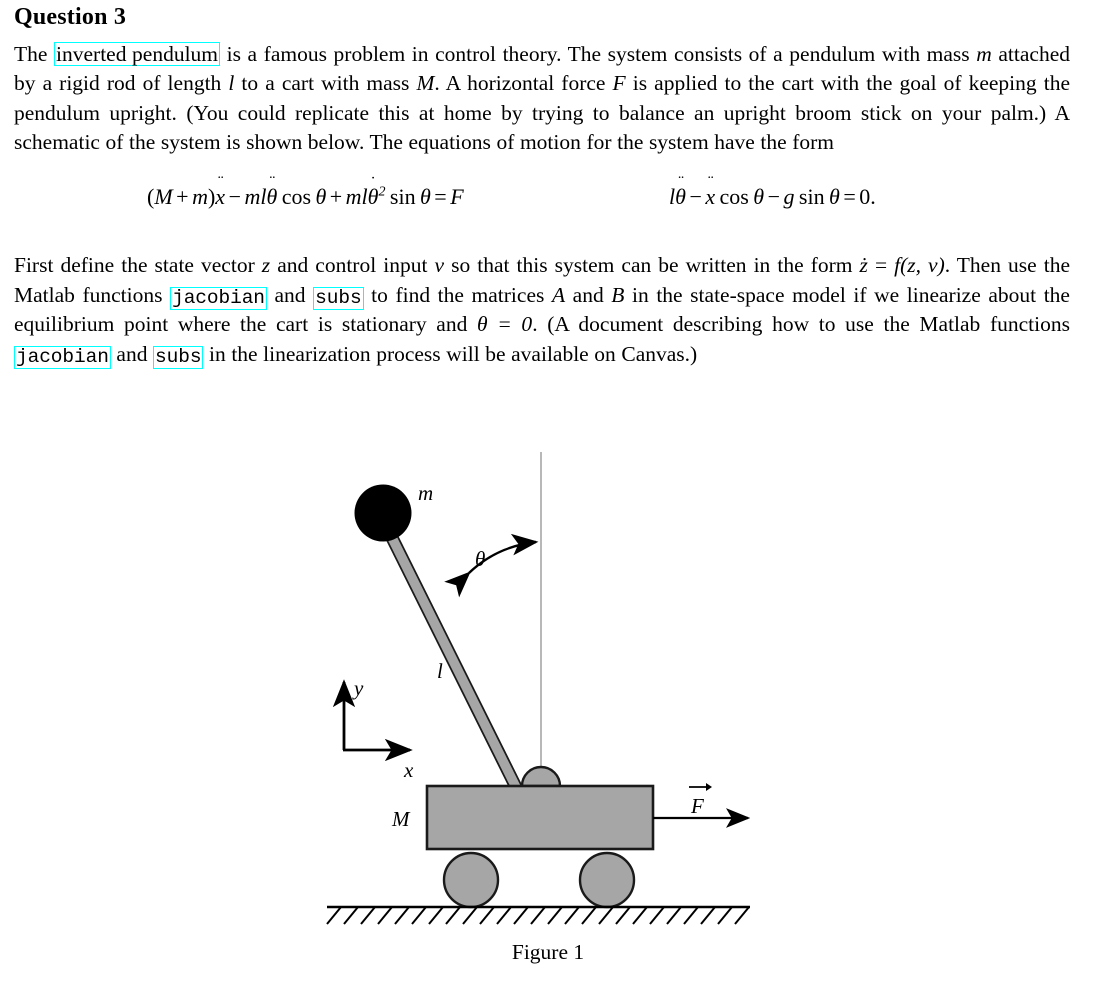 The height and width of the screenshot is (984, 1096). What do you see at coordinates (457, 669) in the screenshot?
I see `pendulum-rod` at bounding box center [457, 669].